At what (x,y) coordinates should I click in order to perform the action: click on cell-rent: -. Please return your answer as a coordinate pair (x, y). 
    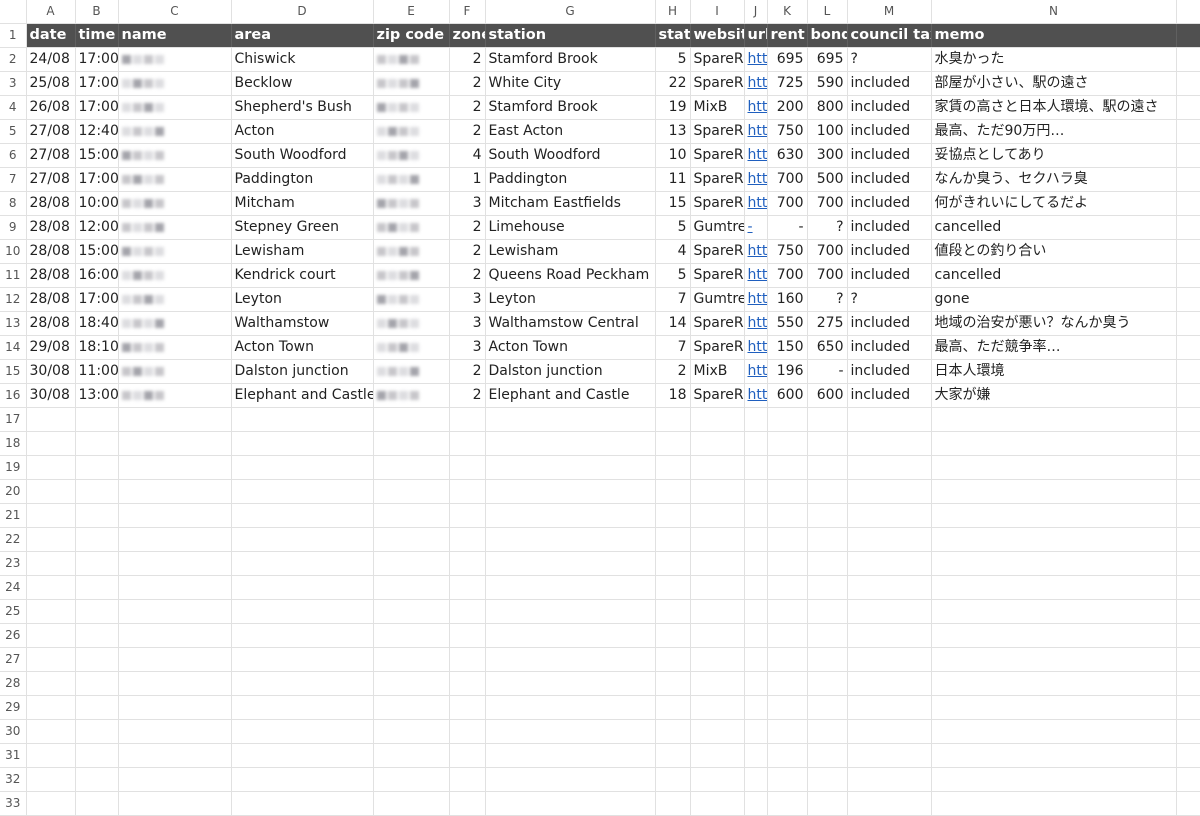
    Looking at the image, I should click on (787, 227).